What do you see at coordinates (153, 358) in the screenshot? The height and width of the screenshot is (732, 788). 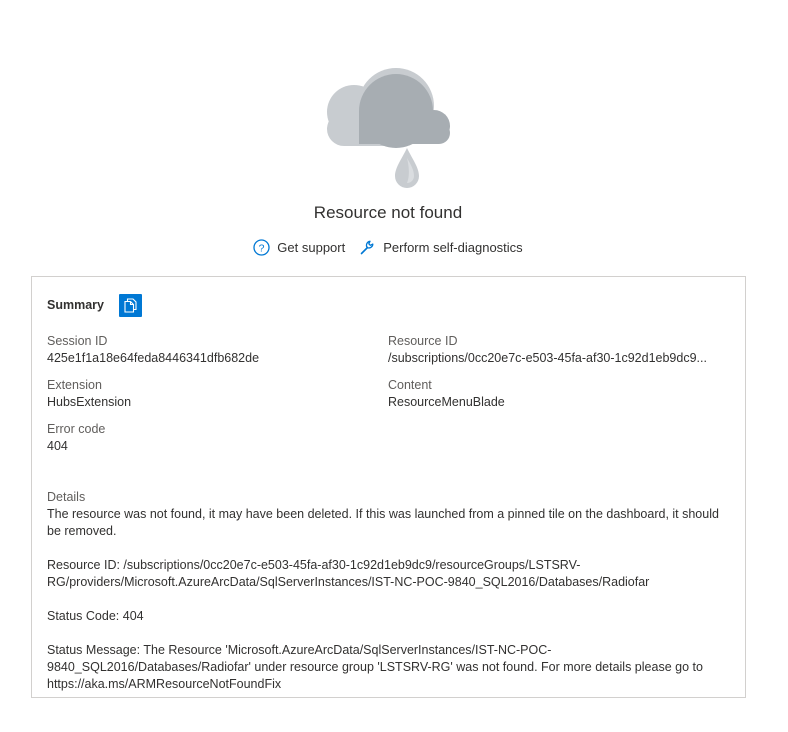 I see `session-id-value: 425e1f1a18e64feda8446341dfb682de` at bounding box center [153, 358].